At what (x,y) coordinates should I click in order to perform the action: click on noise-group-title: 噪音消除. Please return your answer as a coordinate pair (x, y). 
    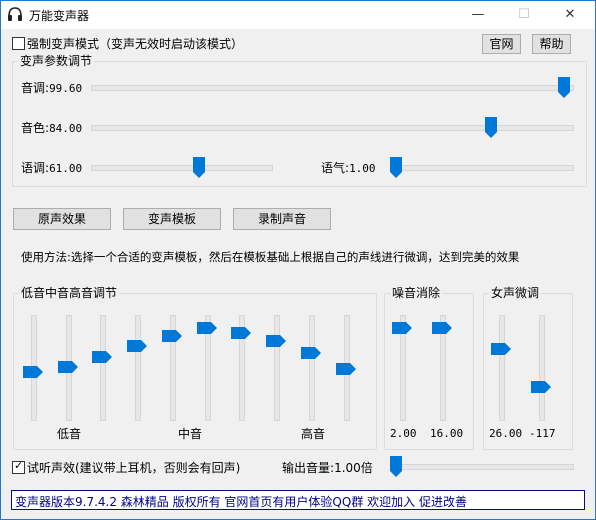
    Looking at the image, I should click on (416, 293).